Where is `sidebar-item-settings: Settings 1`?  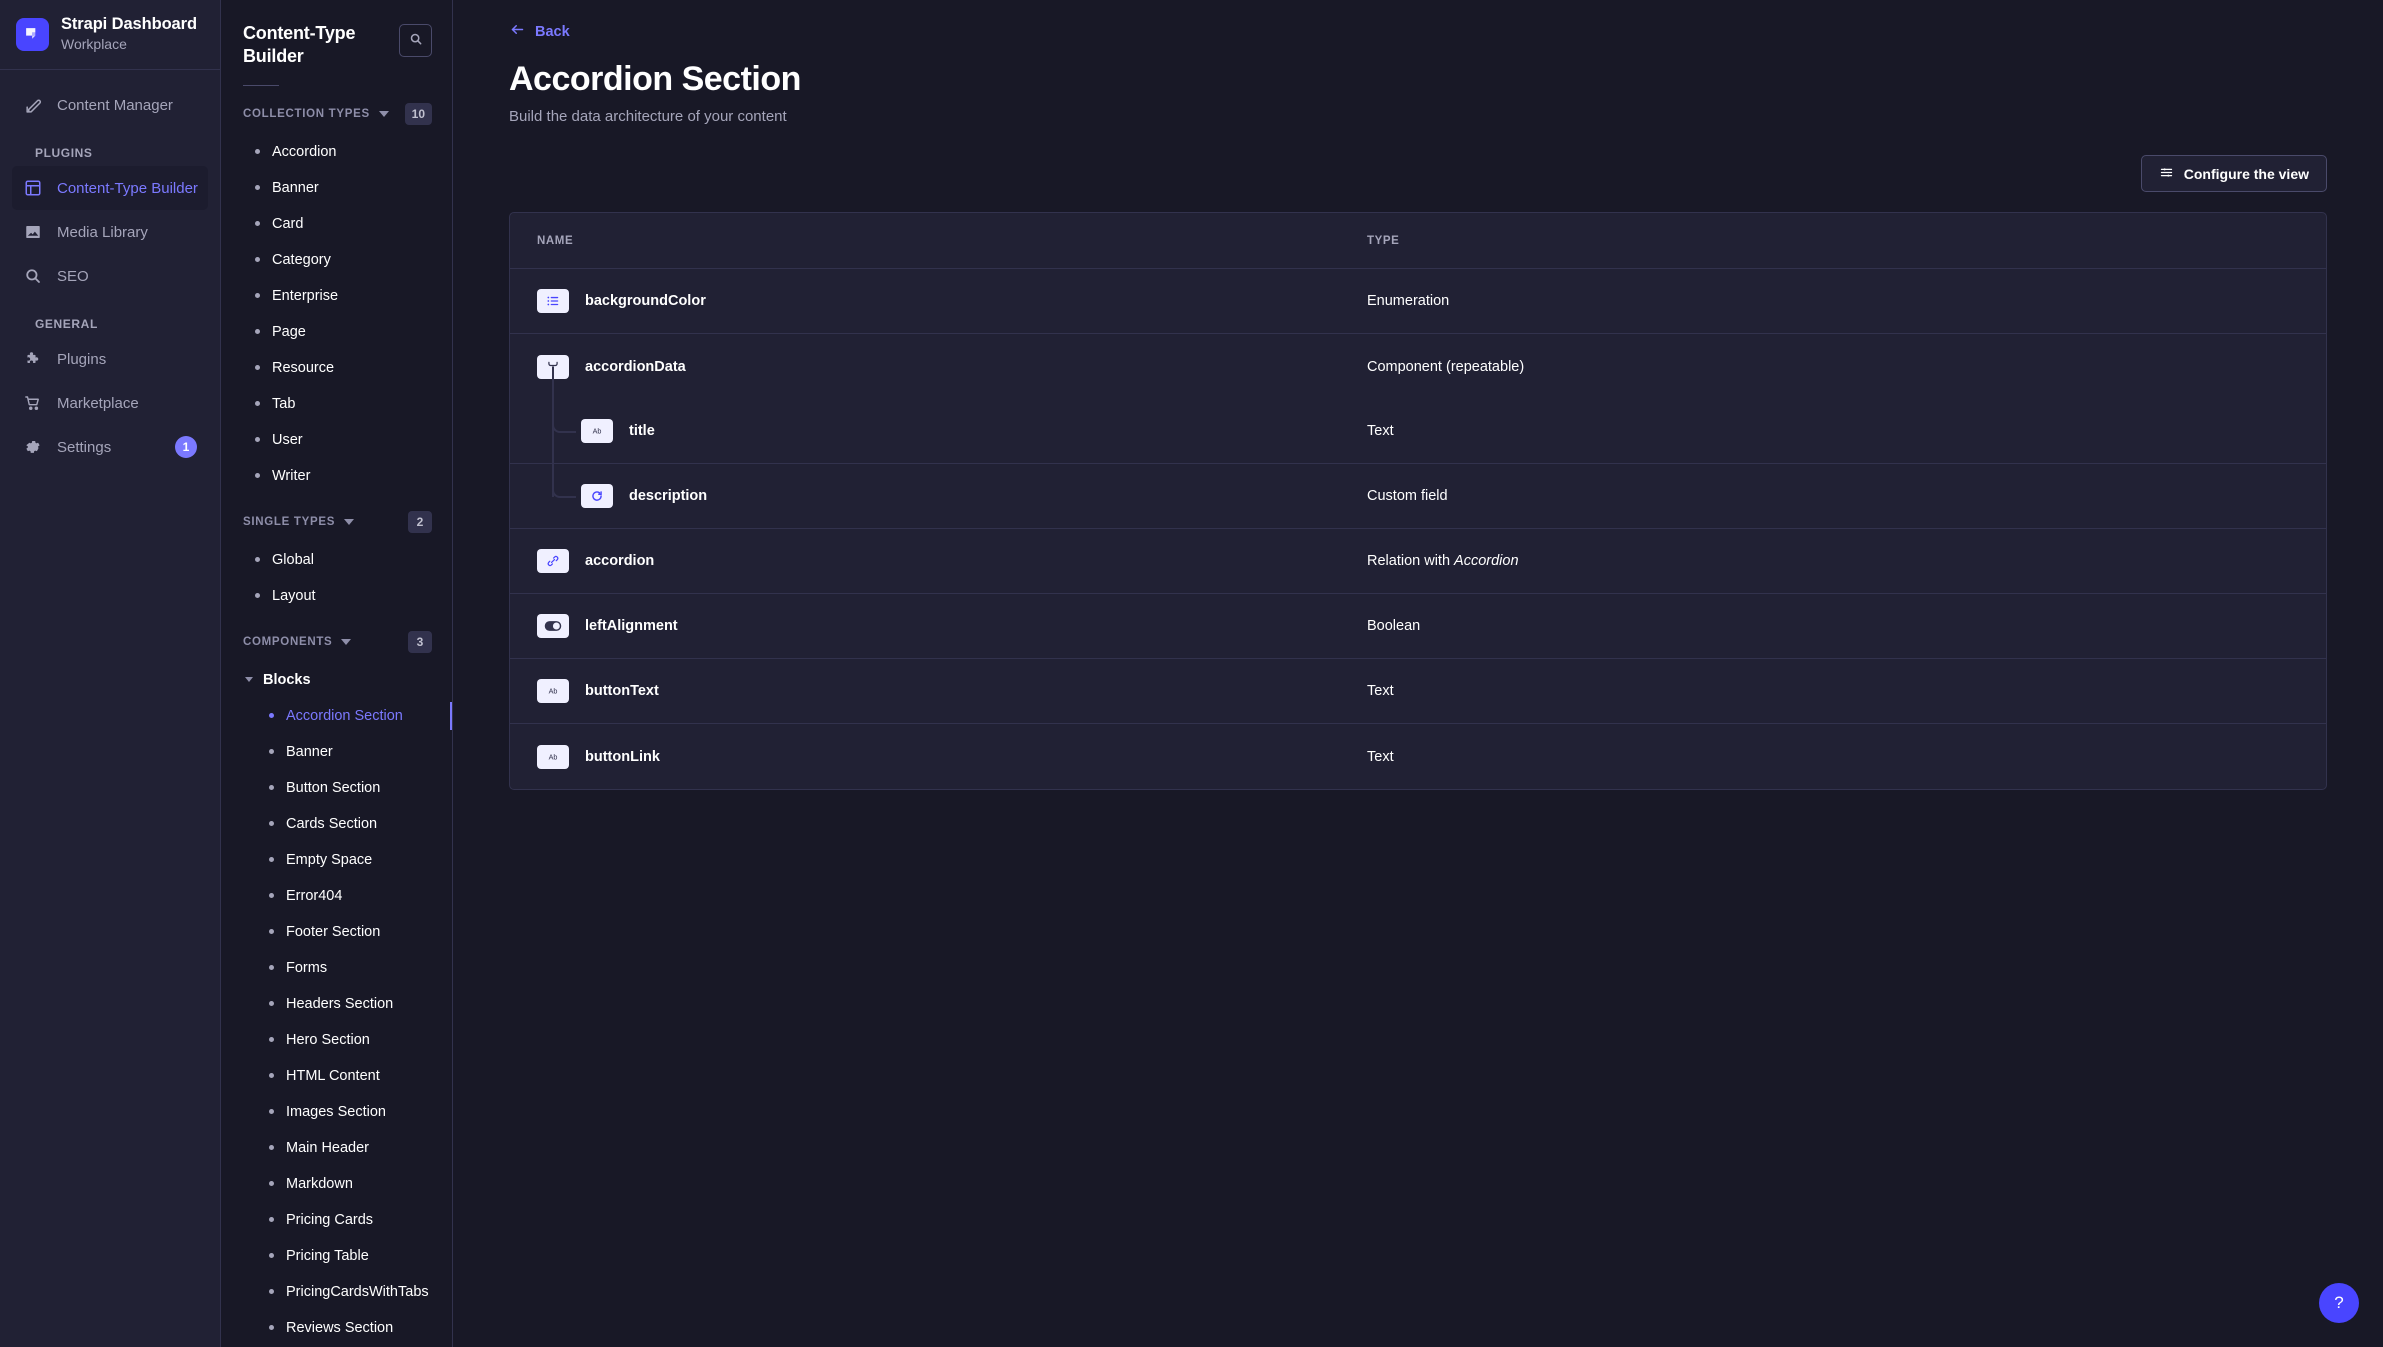
sidebar-item-settings: Settings 1 is located at coordinates (110, 447).